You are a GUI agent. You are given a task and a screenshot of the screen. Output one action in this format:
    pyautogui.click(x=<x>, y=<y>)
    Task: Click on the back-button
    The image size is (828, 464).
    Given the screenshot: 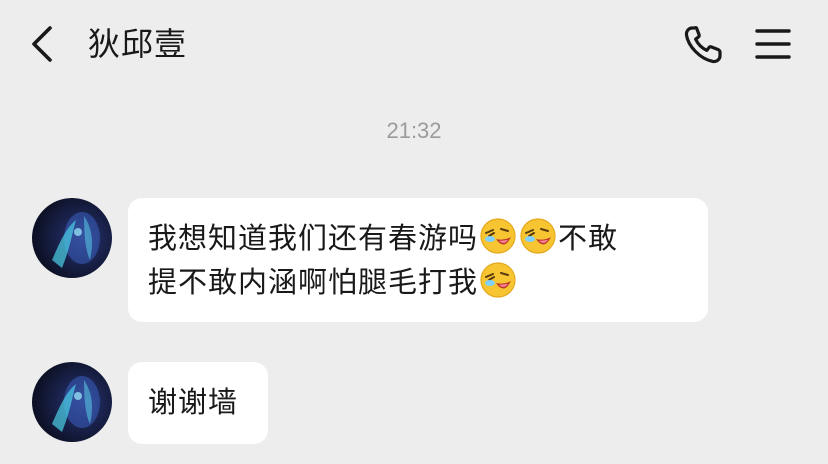 What is the action you would take?
    pyautogui.click(x=44, y=44)
    